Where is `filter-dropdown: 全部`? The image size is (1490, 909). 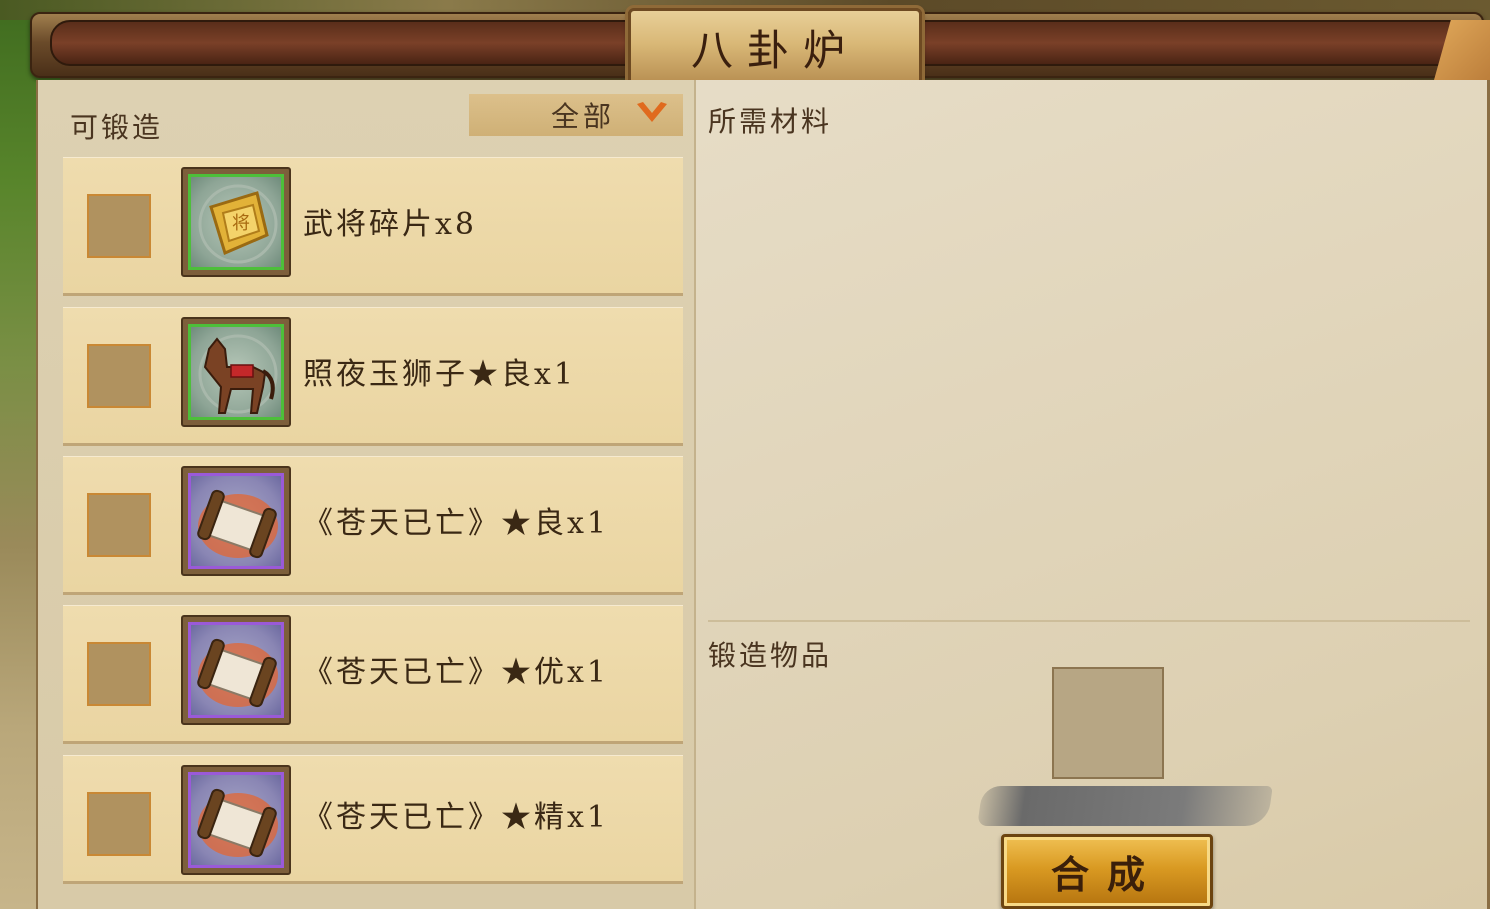
filter-dropdown: 全部 is located at coordinates (576, 115).